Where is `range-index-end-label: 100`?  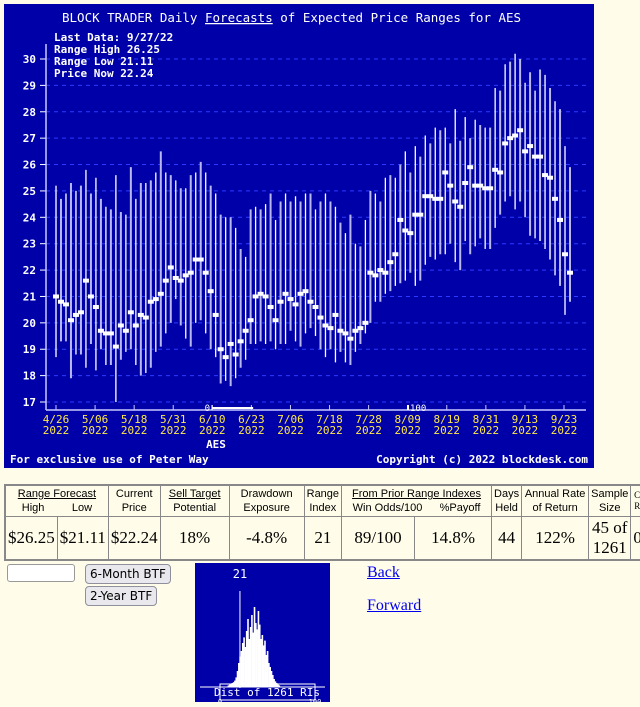 range-index-end-label: 100 is located at coordinates (418, 409).